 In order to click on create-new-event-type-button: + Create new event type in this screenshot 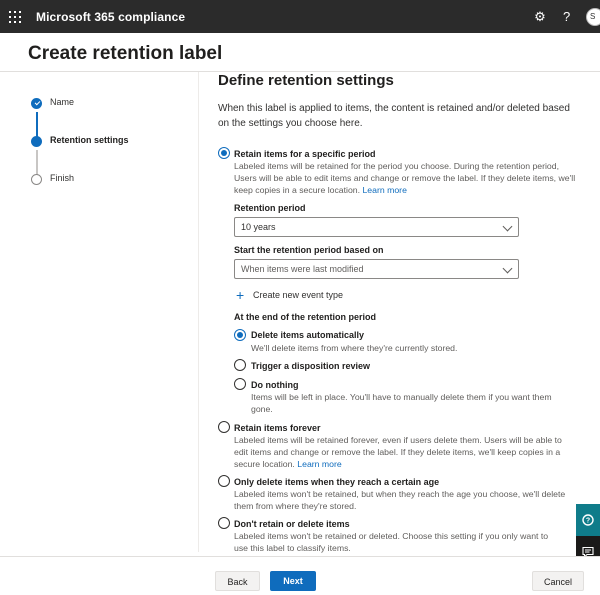, I will do `click(290, 295)`.